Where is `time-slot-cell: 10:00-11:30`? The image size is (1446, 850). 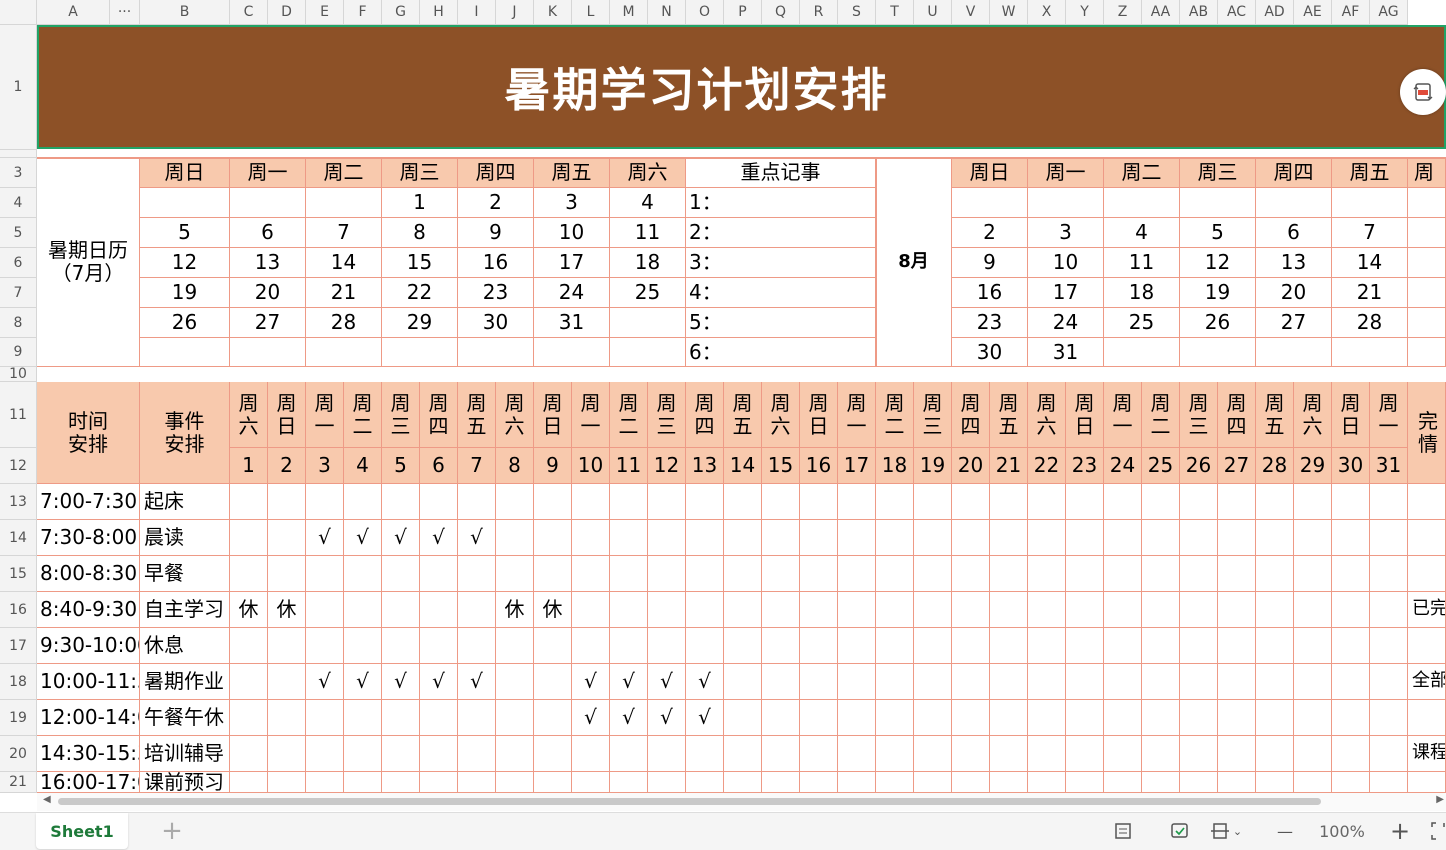 time-slot-cell: 10:00-11:30 is located at coordinates (88, 682).